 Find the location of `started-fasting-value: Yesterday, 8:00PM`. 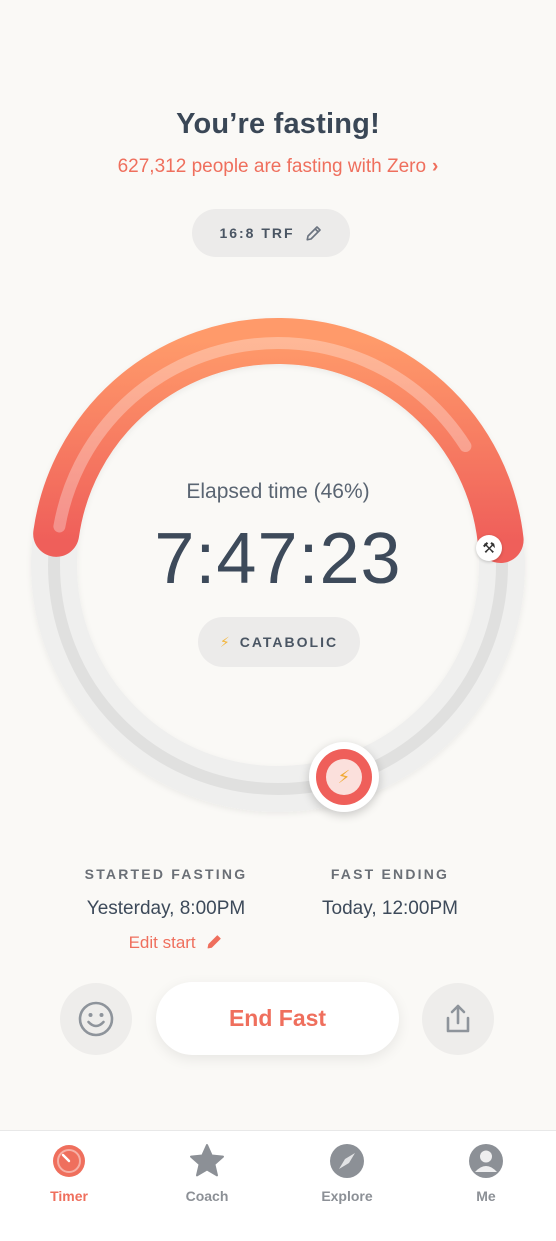

started-fasting-value: Yesterday, 8:00PM is located at coordinates (166, 908).